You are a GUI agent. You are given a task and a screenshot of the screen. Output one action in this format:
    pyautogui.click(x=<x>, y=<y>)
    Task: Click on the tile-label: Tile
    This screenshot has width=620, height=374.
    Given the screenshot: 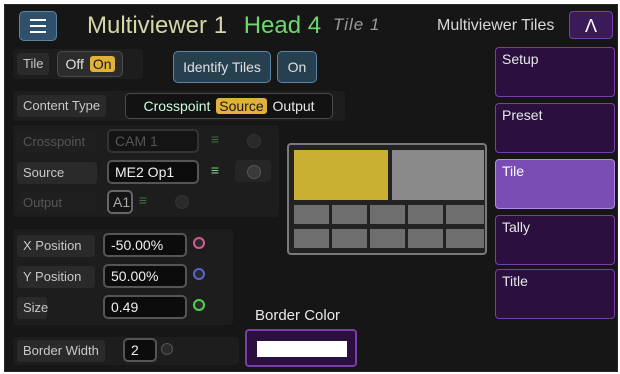 What is the action you would take?
    pyautogui.click(x=33, y=64)
    